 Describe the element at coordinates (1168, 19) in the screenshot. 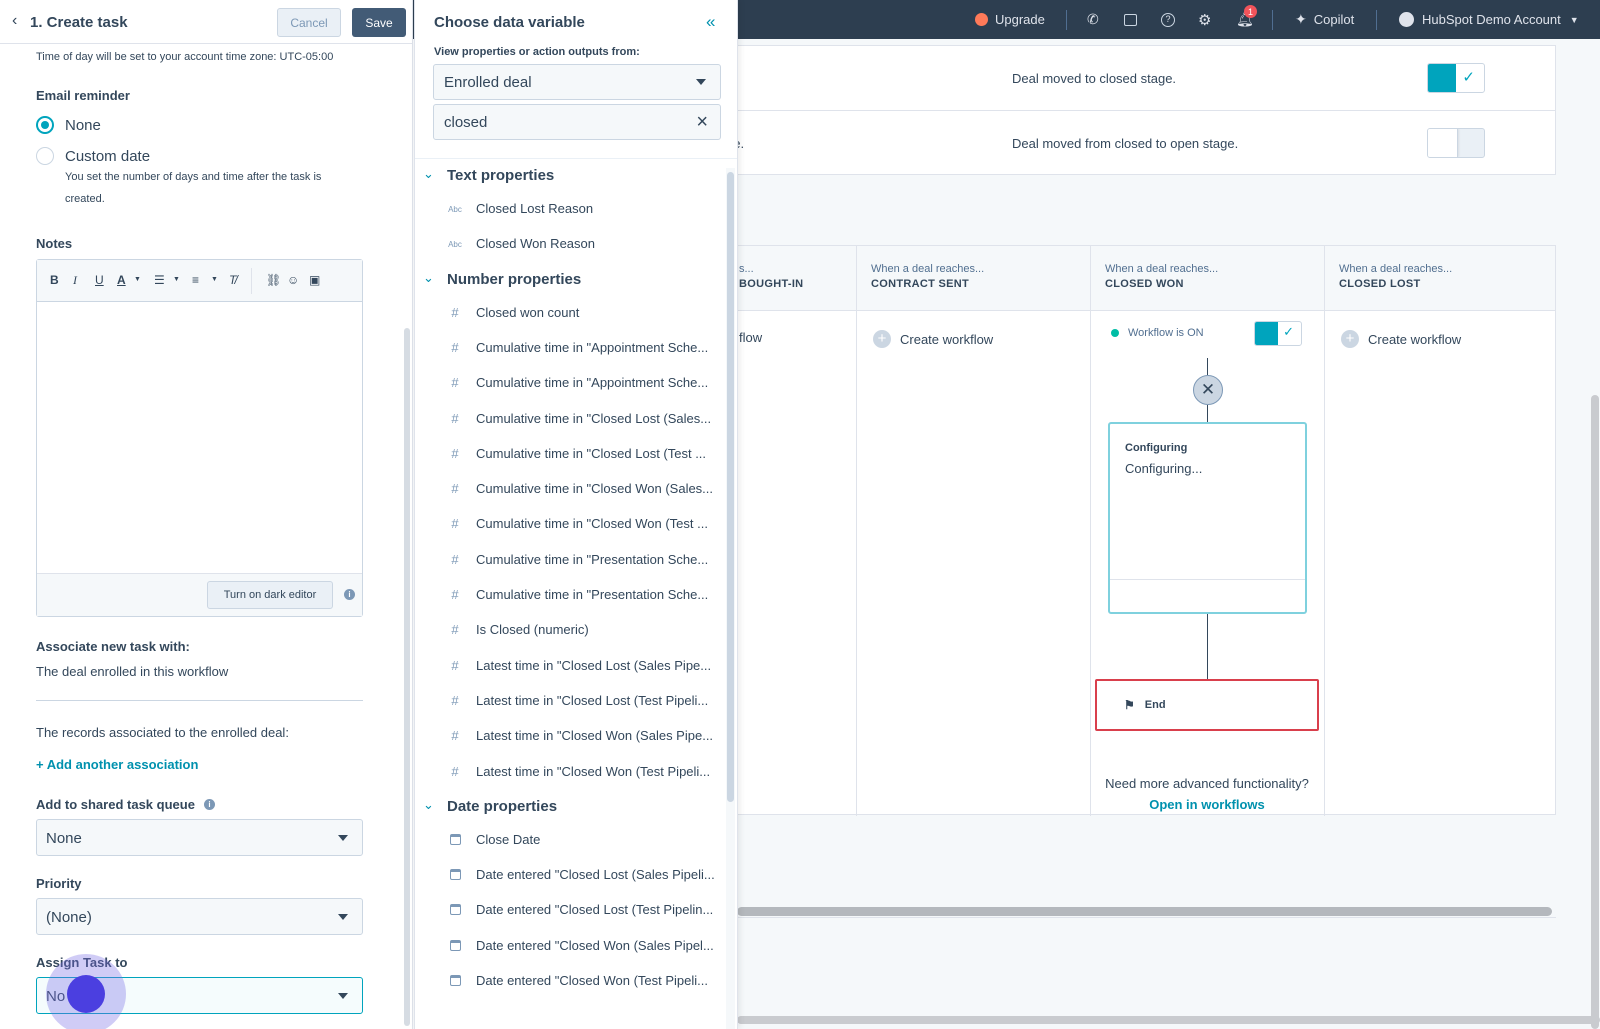

I see `help-icon: ?` at that location.